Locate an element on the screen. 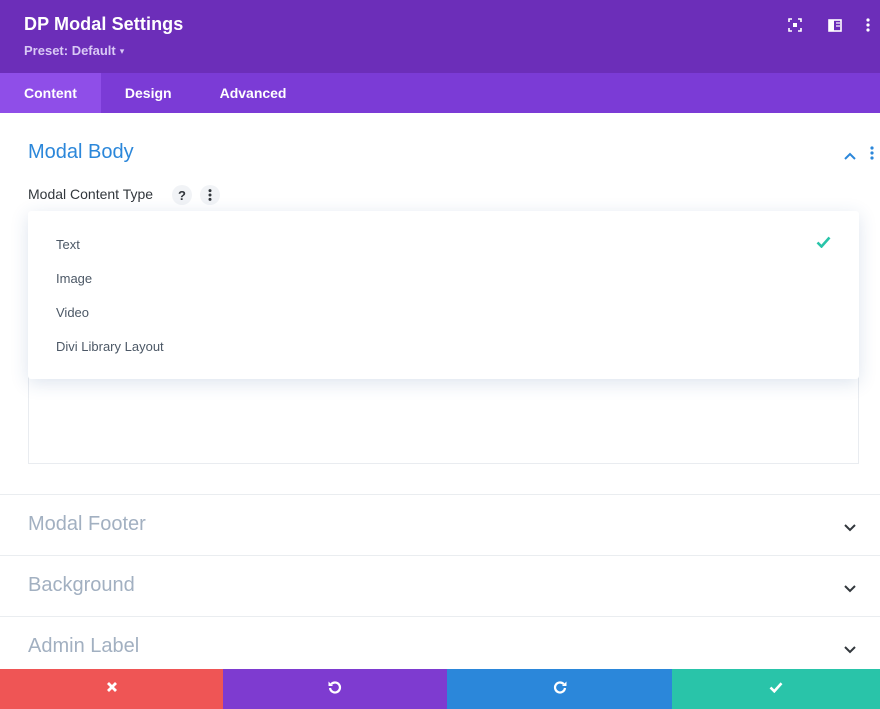 The image size is (880, 709). close-icon is located at coordinates (112, 689).